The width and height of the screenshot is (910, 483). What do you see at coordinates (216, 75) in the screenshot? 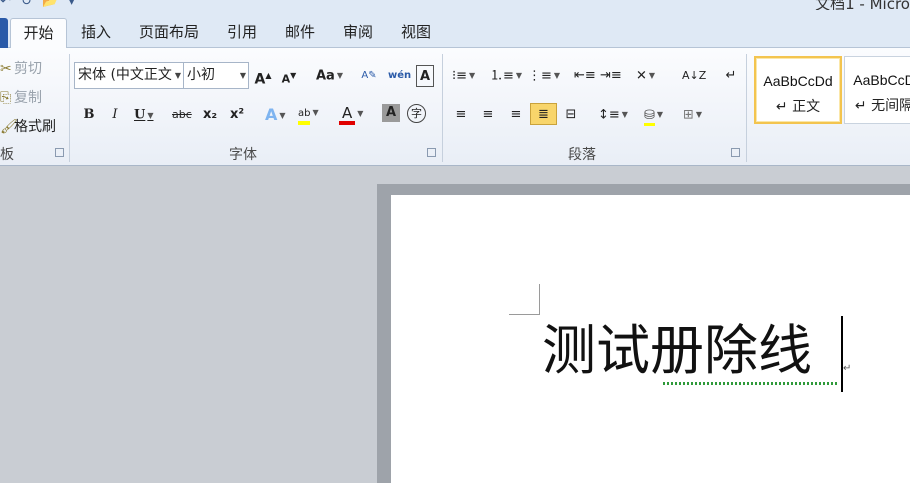
I see `font-size-combo: 小初 ▼` at bounding box center [216, 75].